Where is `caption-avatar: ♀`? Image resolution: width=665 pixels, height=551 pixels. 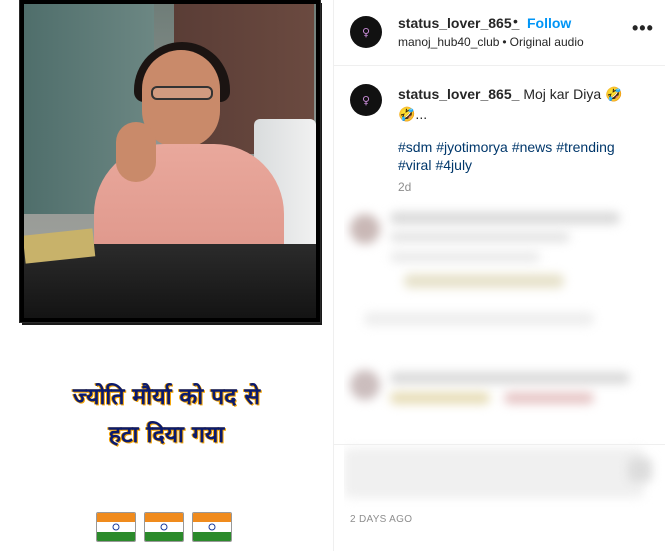
caption-avatar: ♀ is located at coordinates (366, 100).